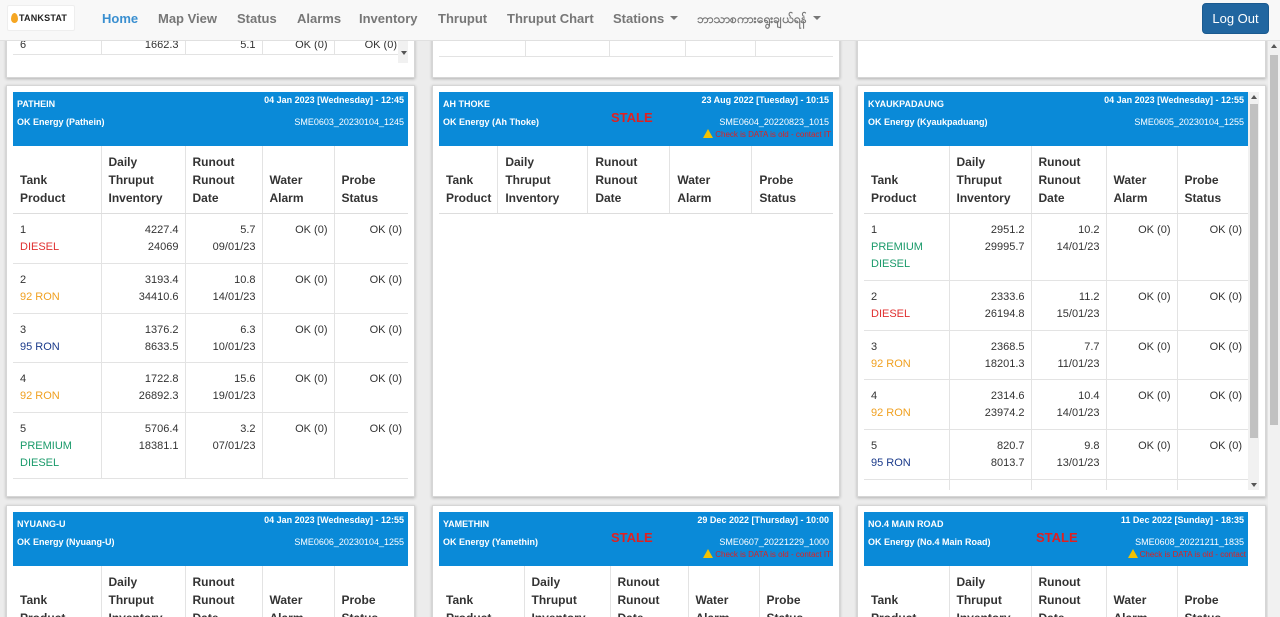 Image resolution: width=1280 pixels, height=617 pixels. I want to click on thruput-value: 2951.2, so click(1007, 229).